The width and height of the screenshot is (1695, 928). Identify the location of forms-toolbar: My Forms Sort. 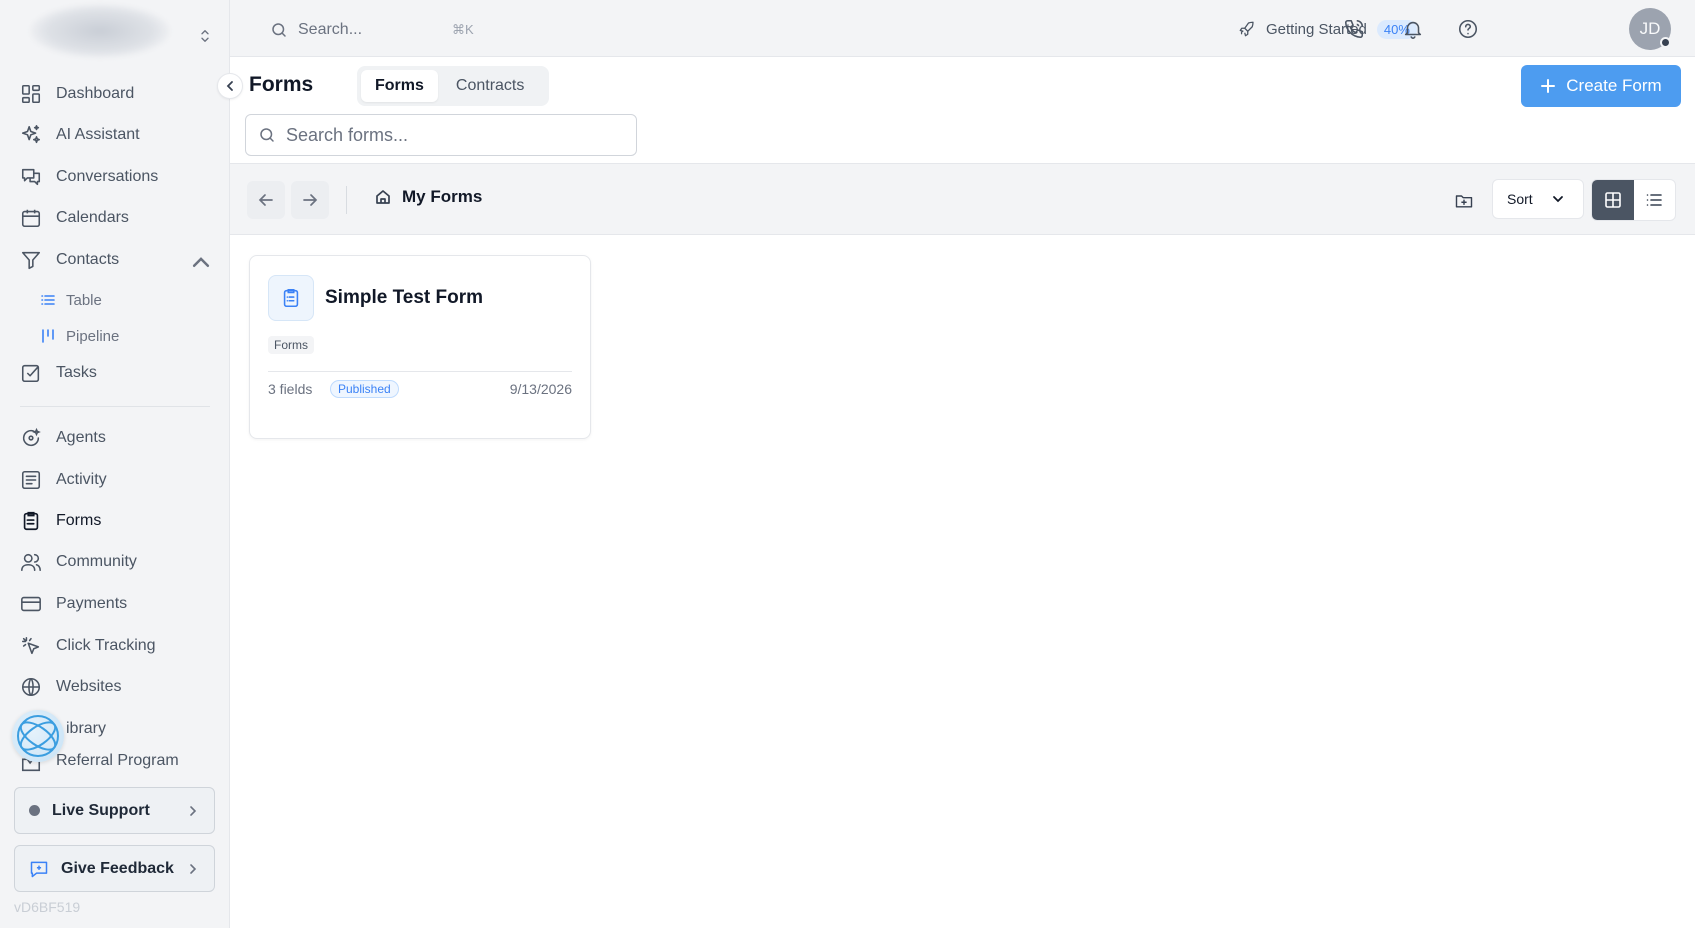
(962, 199).